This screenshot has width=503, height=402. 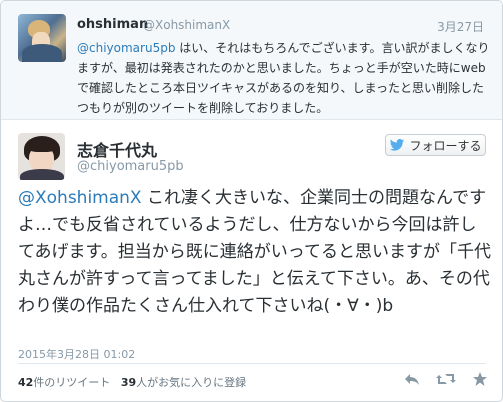 What do you see at coordinates (112, 24) in the screenshot?
I see `context-display-name: ohshiman` at bounding box center [112, 24].